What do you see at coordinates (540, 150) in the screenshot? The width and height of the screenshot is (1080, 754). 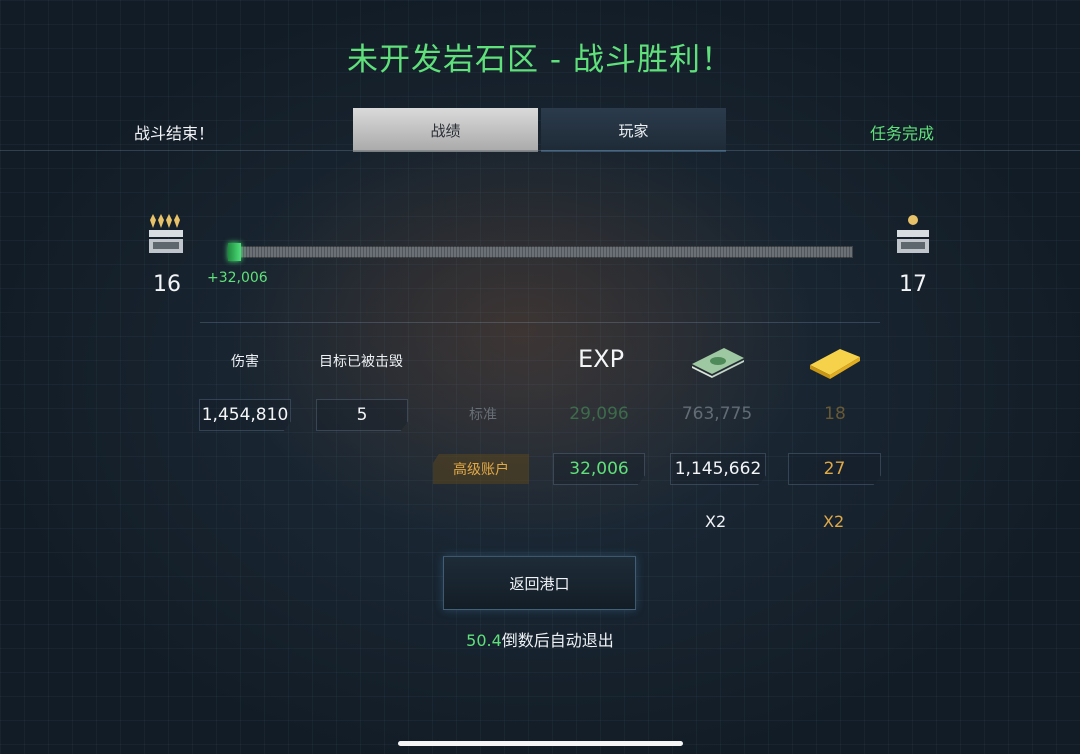 I see `header-divider` at bounding box center [540, 150].